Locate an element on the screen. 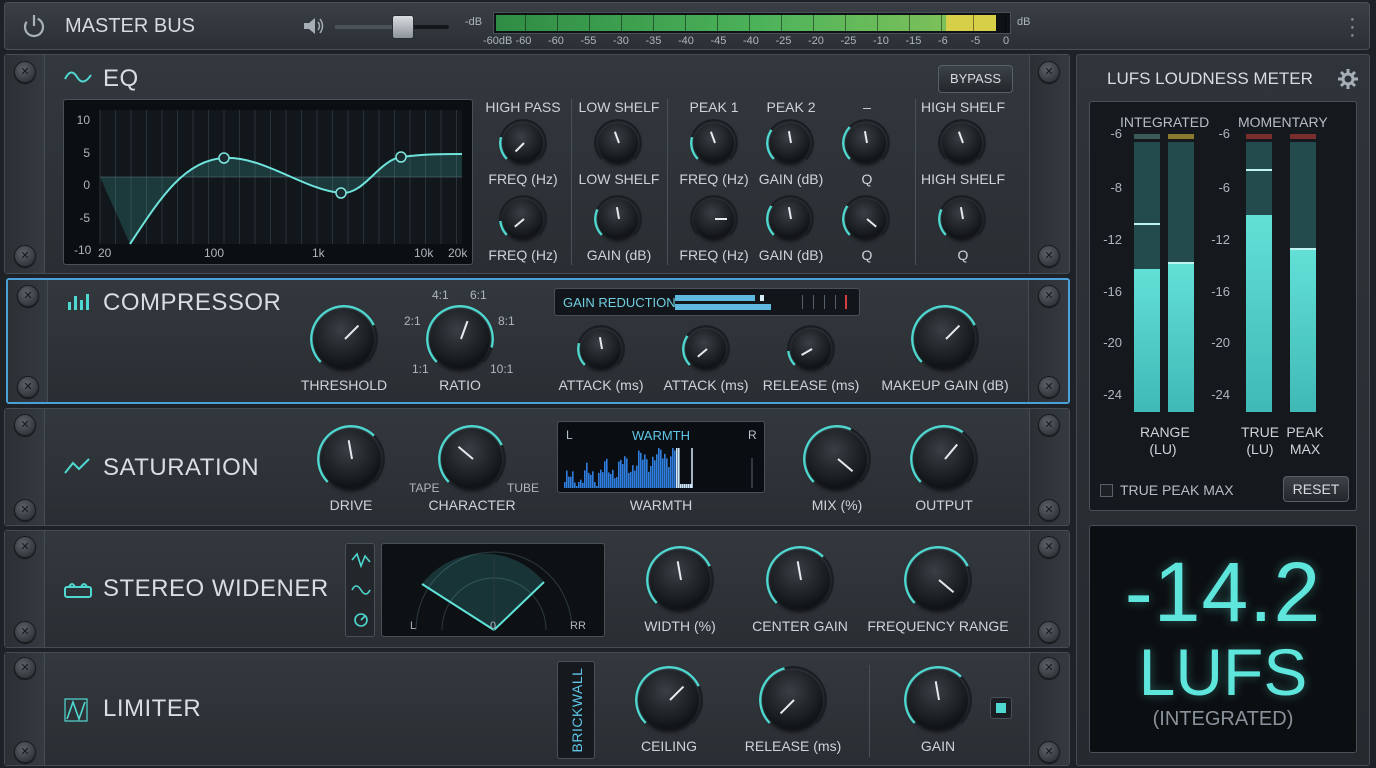 The height and width of the screenshot is (768, 1376). meter-scale-tick: -10 is located at coordinates (881, 41).